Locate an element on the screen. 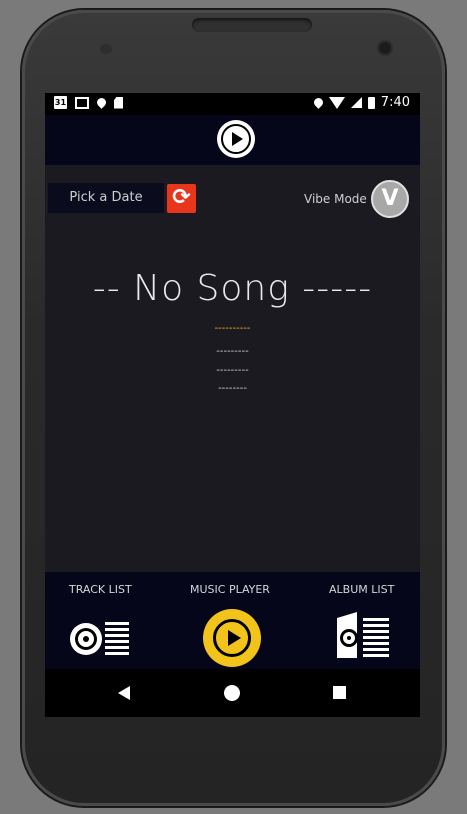 Image resolution: width=467 pixels, height=814 pixels. back-icon is located at coordinates (124, 693).